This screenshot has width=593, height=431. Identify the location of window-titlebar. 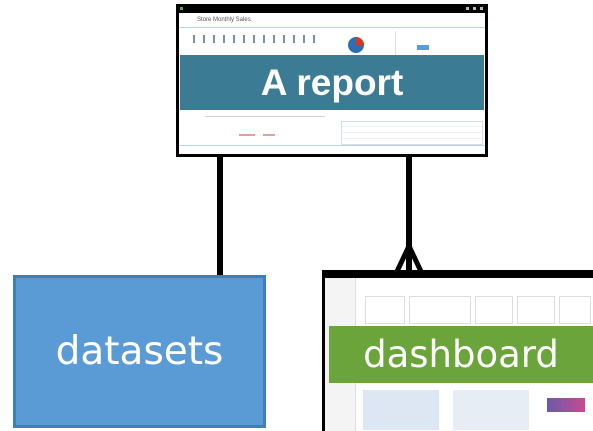
(332, 9).